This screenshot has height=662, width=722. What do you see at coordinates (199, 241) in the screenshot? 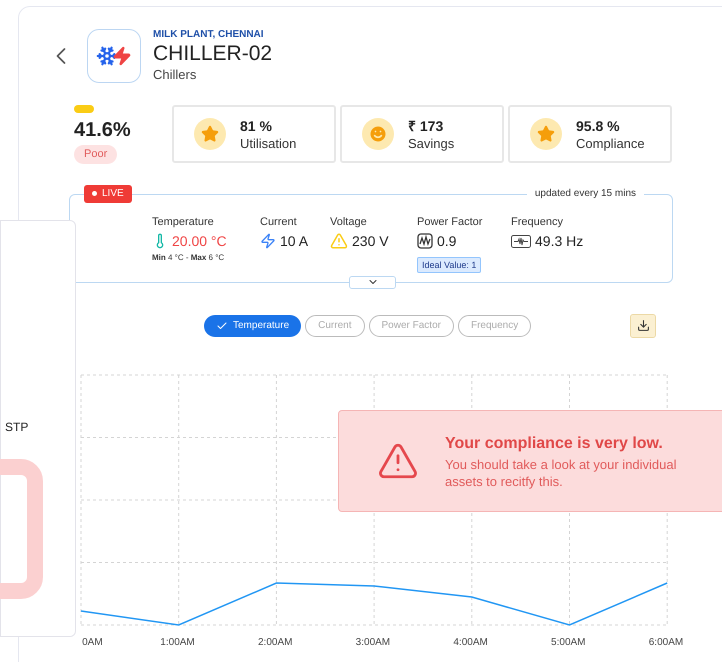
I see `metric-value: 20.00 °C` at bounding box center [199, 241].